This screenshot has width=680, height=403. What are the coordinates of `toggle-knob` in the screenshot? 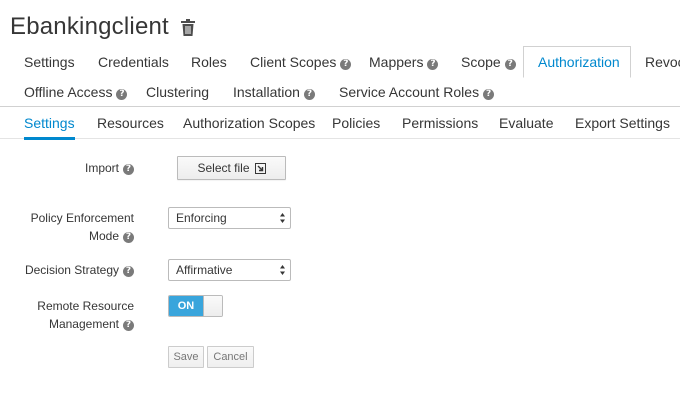 It's located at (212, 306).